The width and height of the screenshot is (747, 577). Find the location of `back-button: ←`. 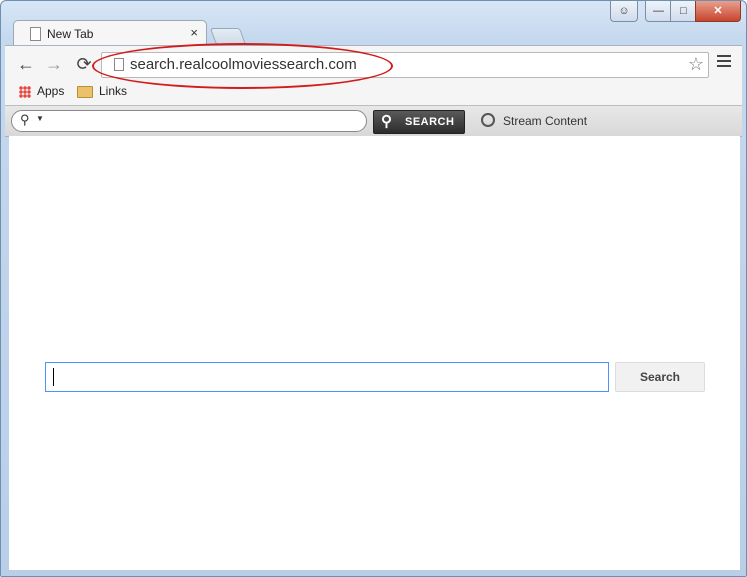

back-button: ← is located at coordinates (26, 64).